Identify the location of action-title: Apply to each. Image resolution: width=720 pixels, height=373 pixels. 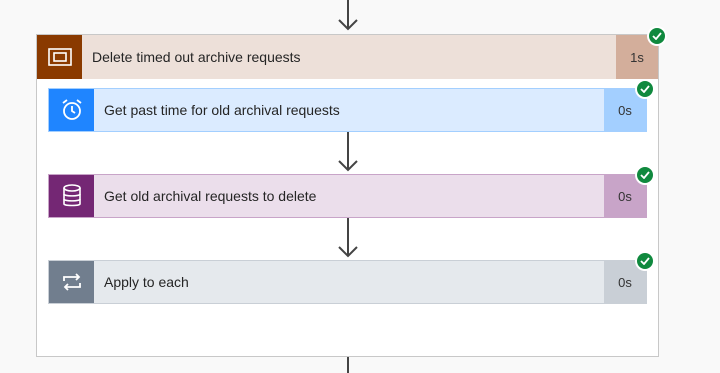
(146, 282).